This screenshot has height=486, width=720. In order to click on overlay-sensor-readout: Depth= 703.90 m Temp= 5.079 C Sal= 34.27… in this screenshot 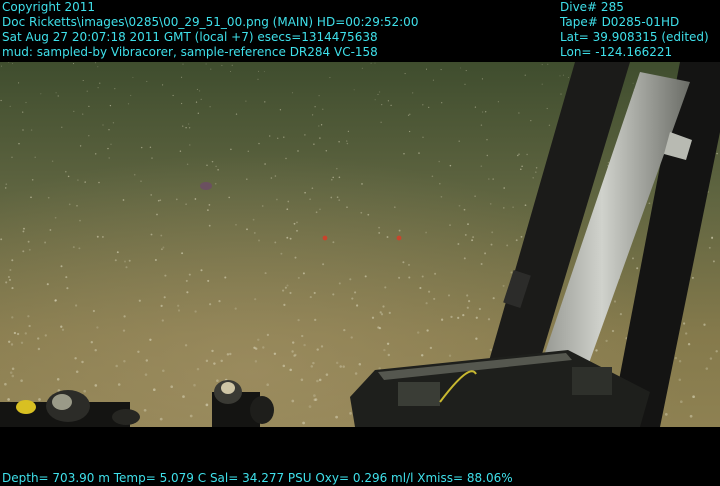, I will do `click(257, 478)`.